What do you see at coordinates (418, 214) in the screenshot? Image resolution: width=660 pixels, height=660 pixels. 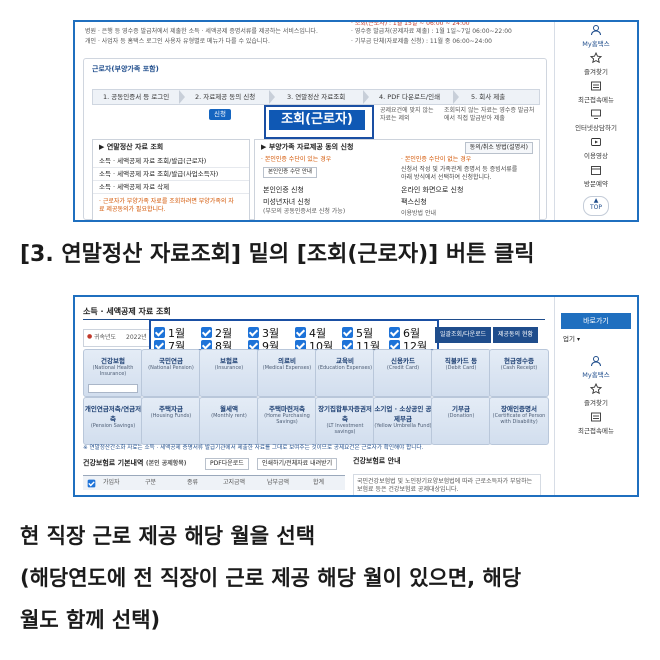 I see `row-usage: 이용방법 안내` at bounding box center [418, 214].